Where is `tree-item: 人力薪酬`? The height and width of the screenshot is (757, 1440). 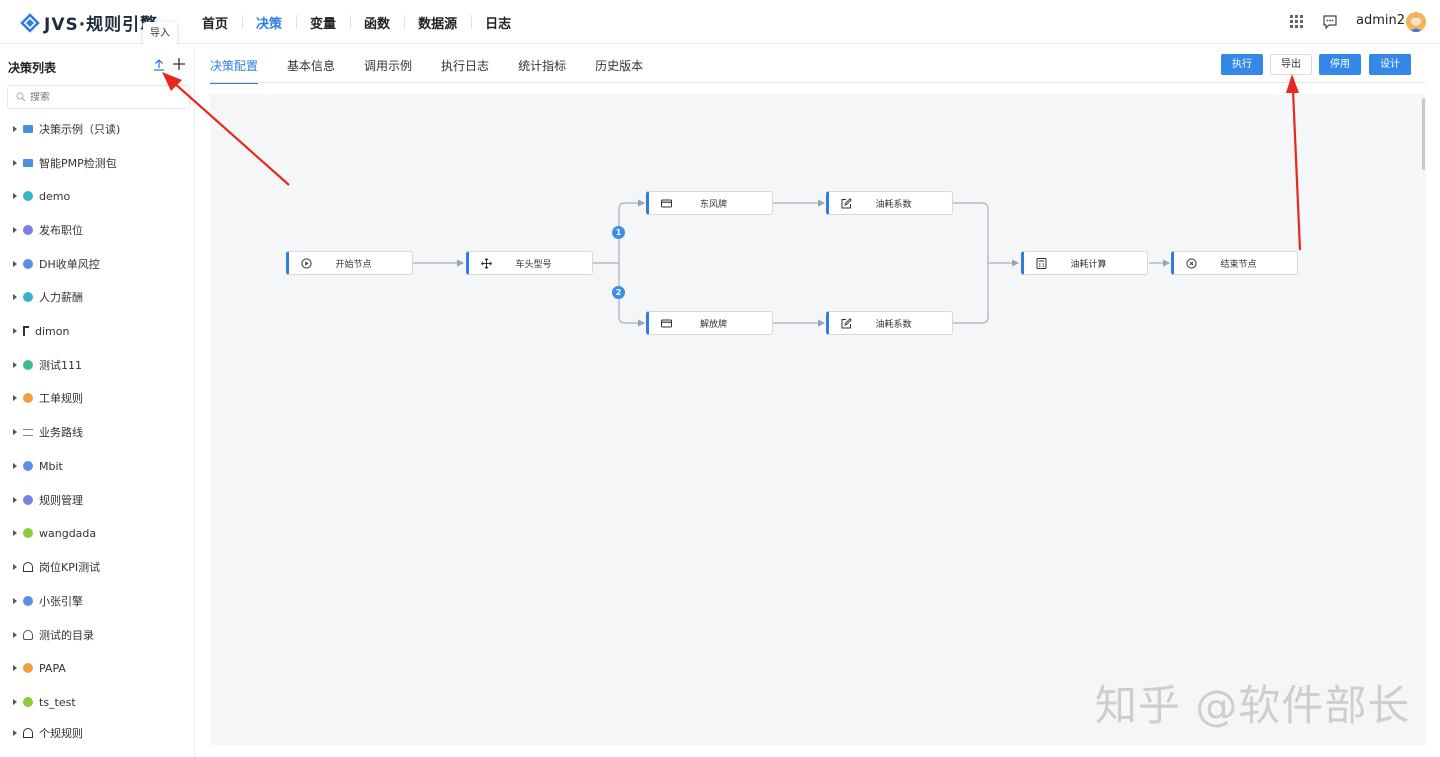
tree-item: 人力薪酬 is located at coordinates (48, 297).